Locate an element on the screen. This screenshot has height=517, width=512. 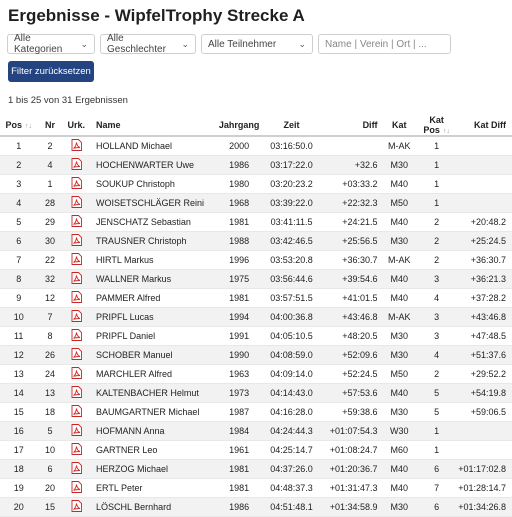
cell-pos: 2 is located at coordinates (19, 165).